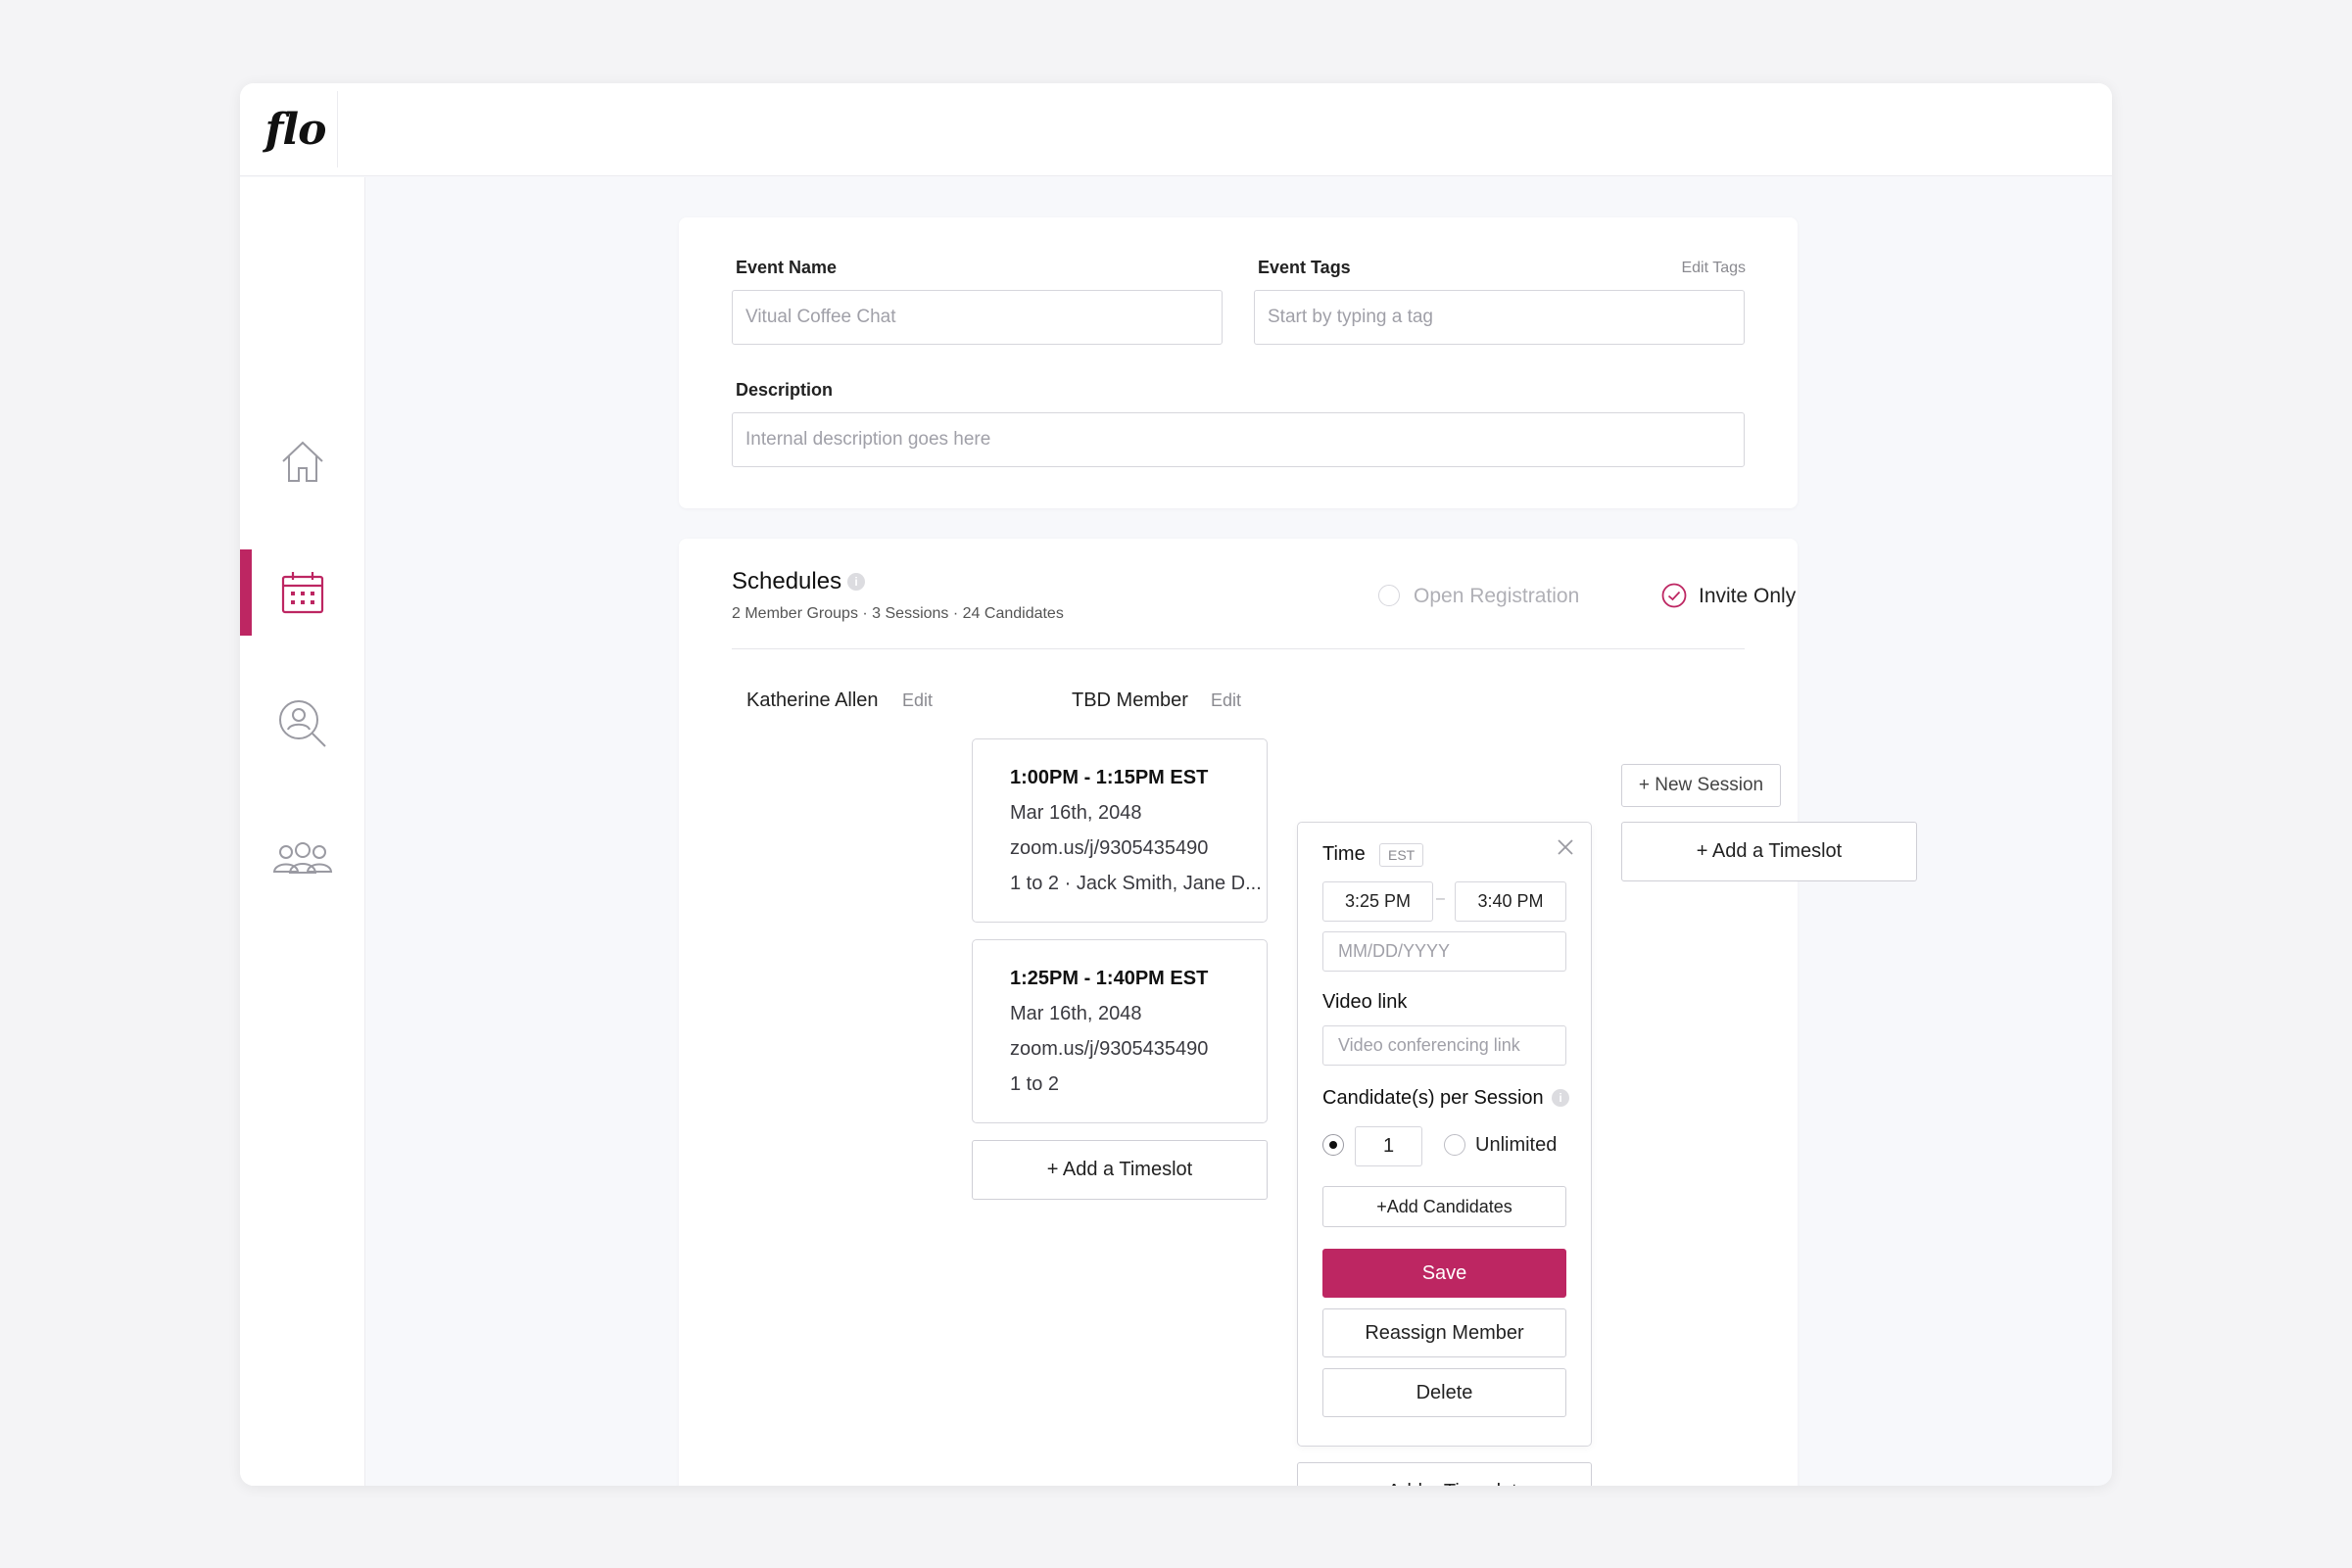  What do you see at coordinates (1304, 268) in the screenshot?
I see `event-tags-label: Event Tags` at bounding box center [1304, 268].